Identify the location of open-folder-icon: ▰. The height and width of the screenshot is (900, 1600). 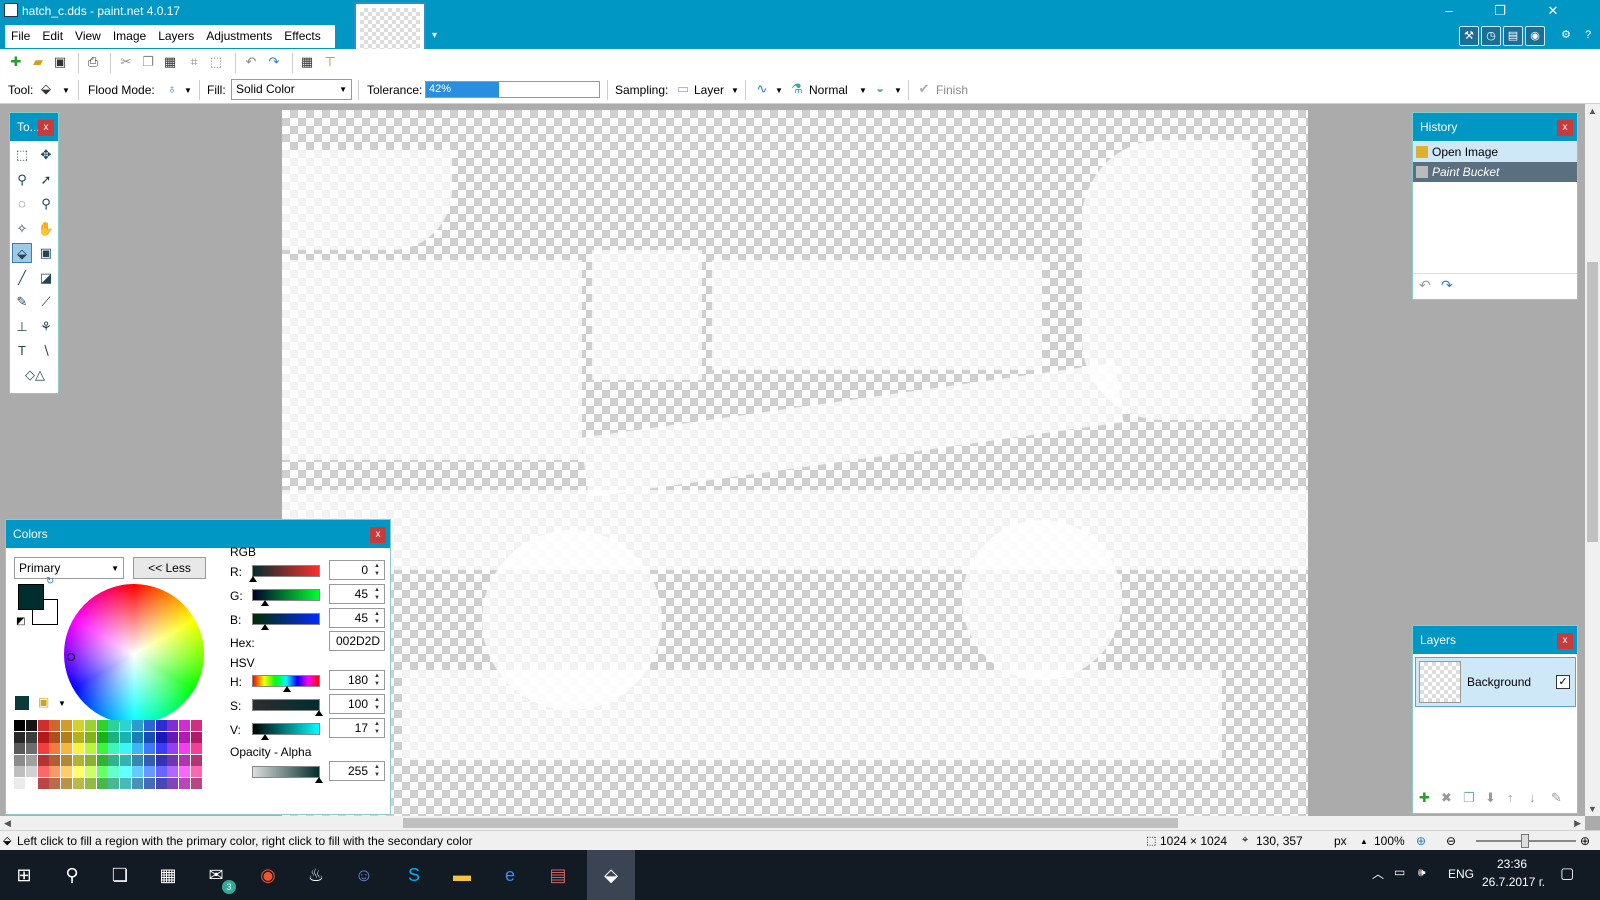
(38, 62).